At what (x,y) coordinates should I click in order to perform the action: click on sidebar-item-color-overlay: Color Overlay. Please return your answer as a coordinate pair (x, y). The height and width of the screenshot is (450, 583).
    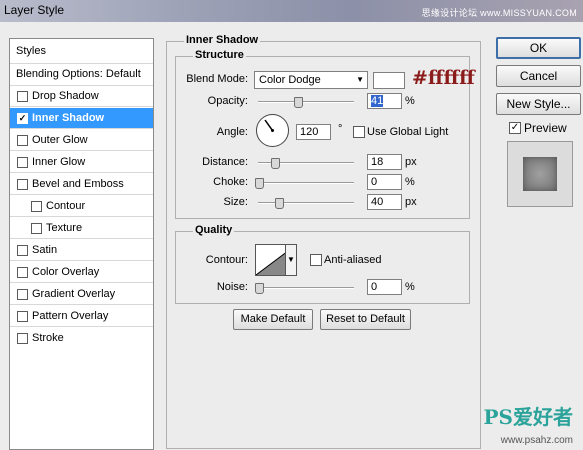
    Looking at the image, I should click on (81, 272).